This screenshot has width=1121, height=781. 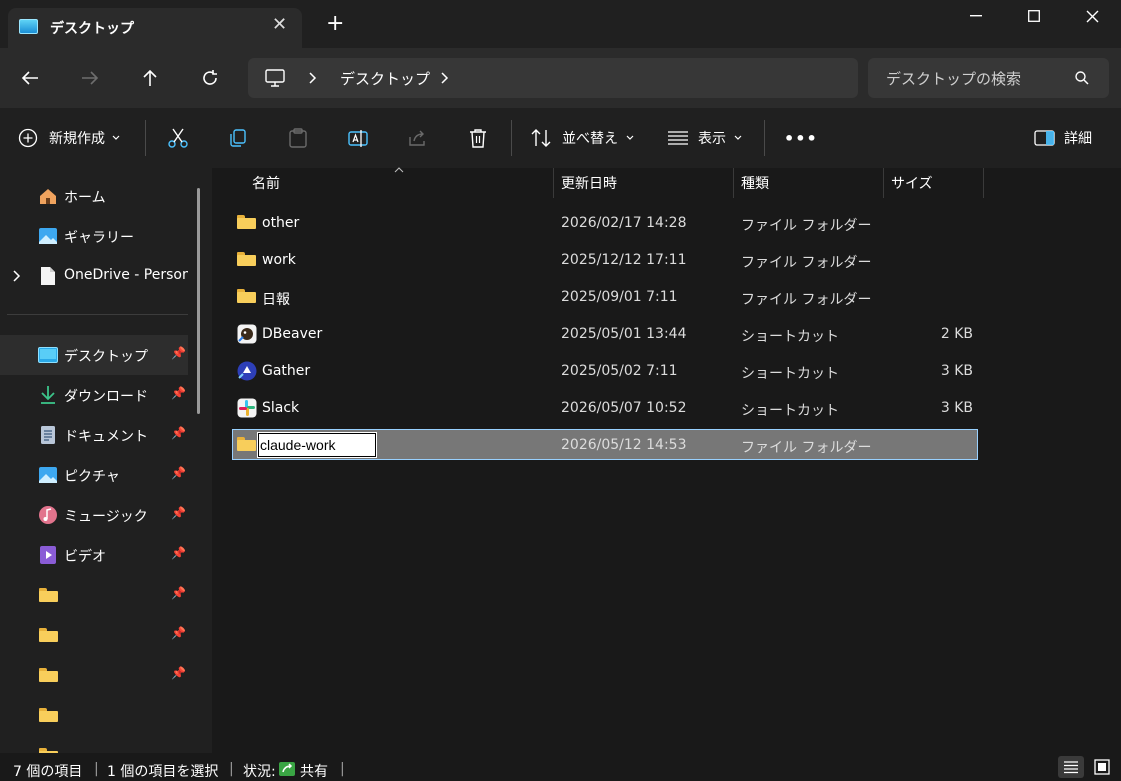 I want to click on paste-button, so click(x=298, y=138).